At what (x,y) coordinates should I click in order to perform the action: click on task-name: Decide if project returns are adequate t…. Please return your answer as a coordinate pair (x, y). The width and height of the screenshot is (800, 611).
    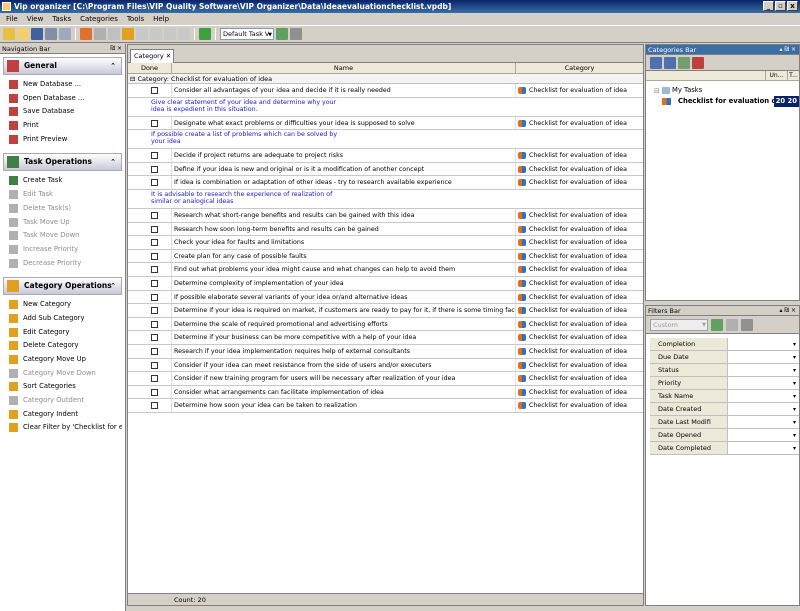
    Looking at the image, I should click on (344, 155).